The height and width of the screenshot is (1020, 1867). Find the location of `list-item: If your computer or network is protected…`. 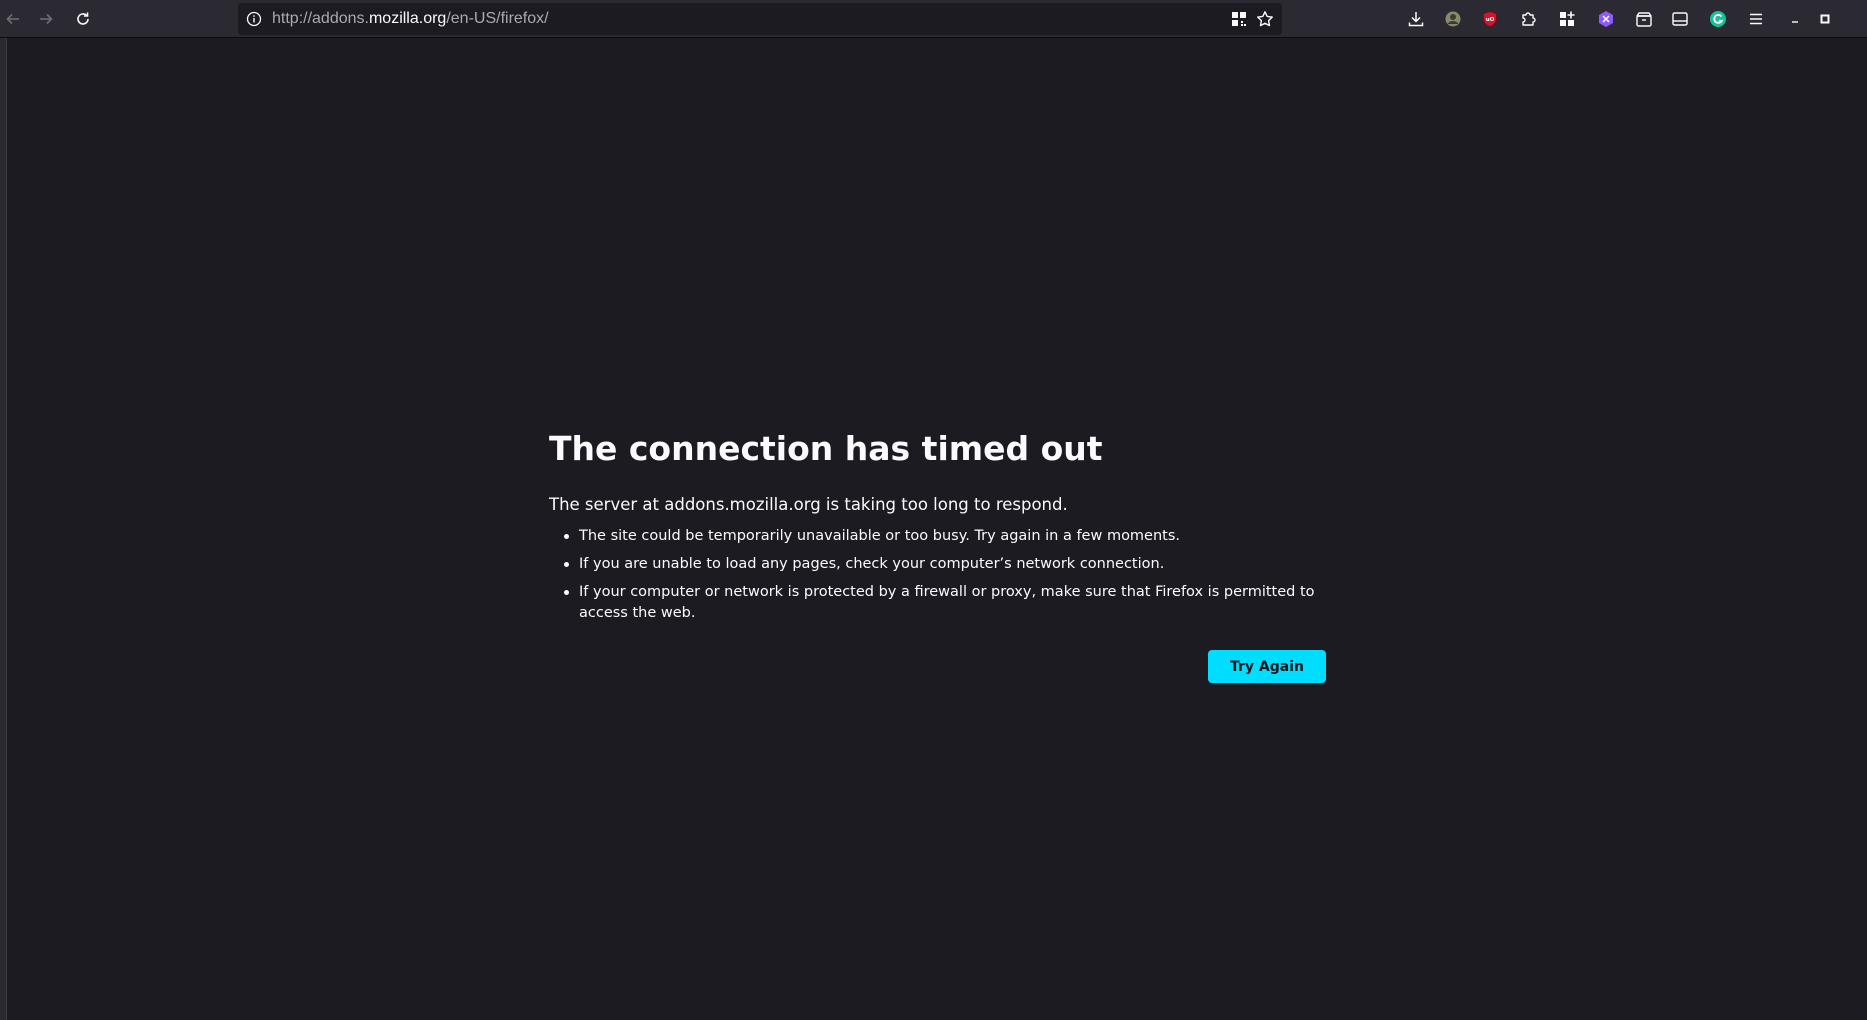

list-item: If your computer or network is protected… is located at coordinates (939, 603).